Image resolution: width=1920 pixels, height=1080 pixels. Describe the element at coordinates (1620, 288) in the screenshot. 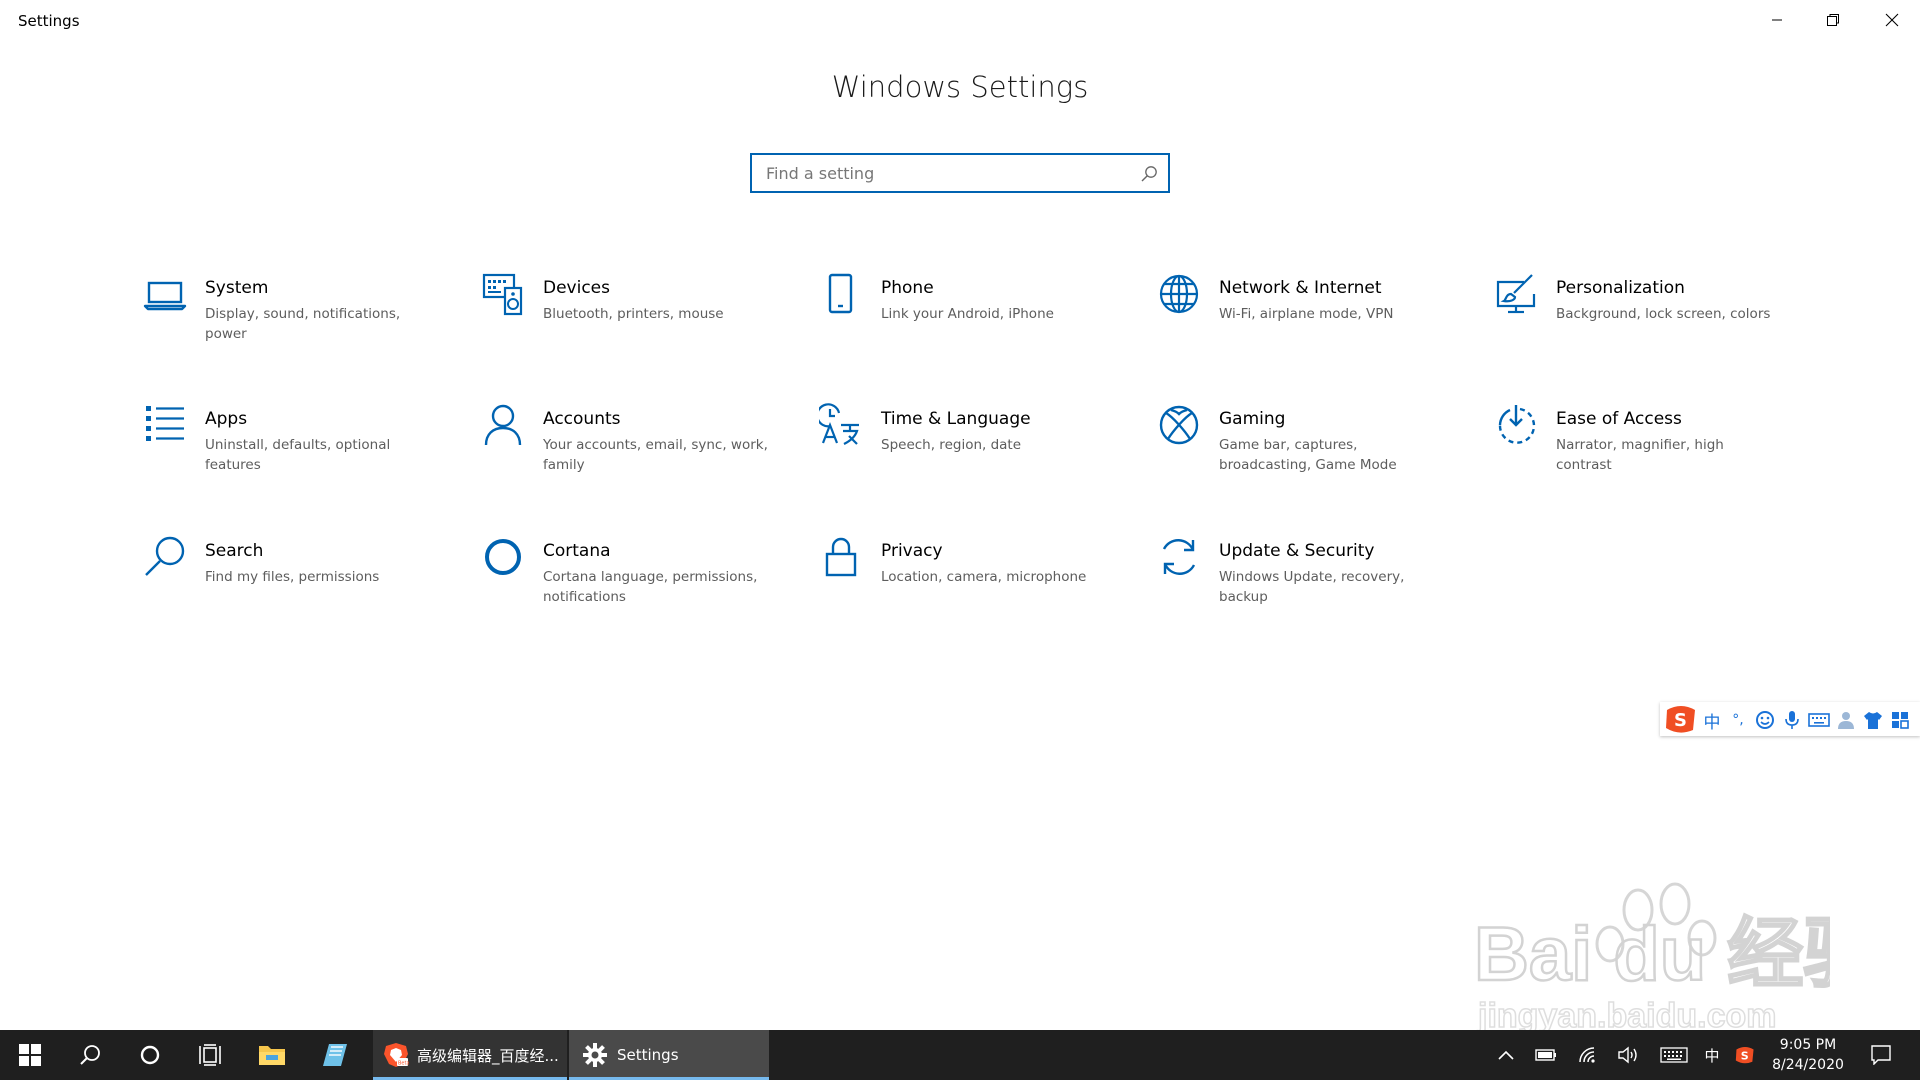

I see `category-title: Personalization` at that location.